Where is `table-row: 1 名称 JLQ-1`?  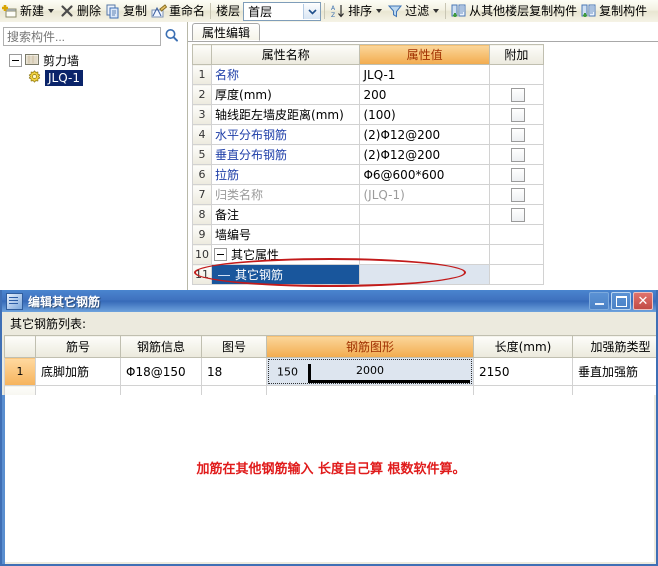 table-row: 1 名称 JLQ-1 is located at coordinates (368, 74).